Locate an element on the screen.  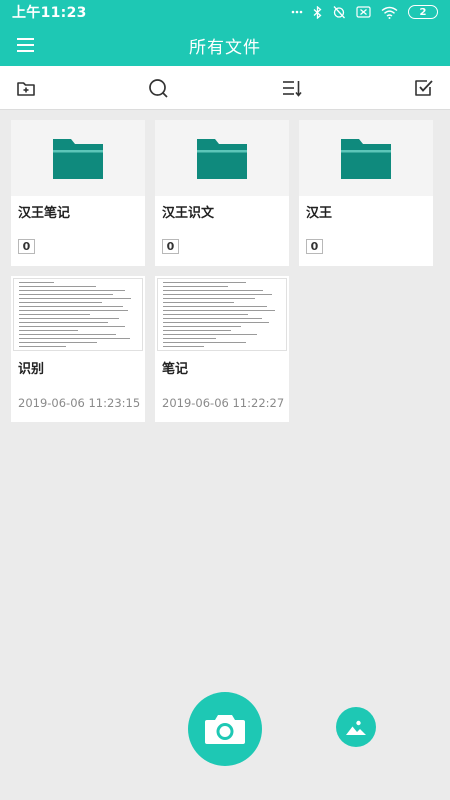
document-card: 识别 2019-06-06 11:23:15 is located at coordinates (78, 349).